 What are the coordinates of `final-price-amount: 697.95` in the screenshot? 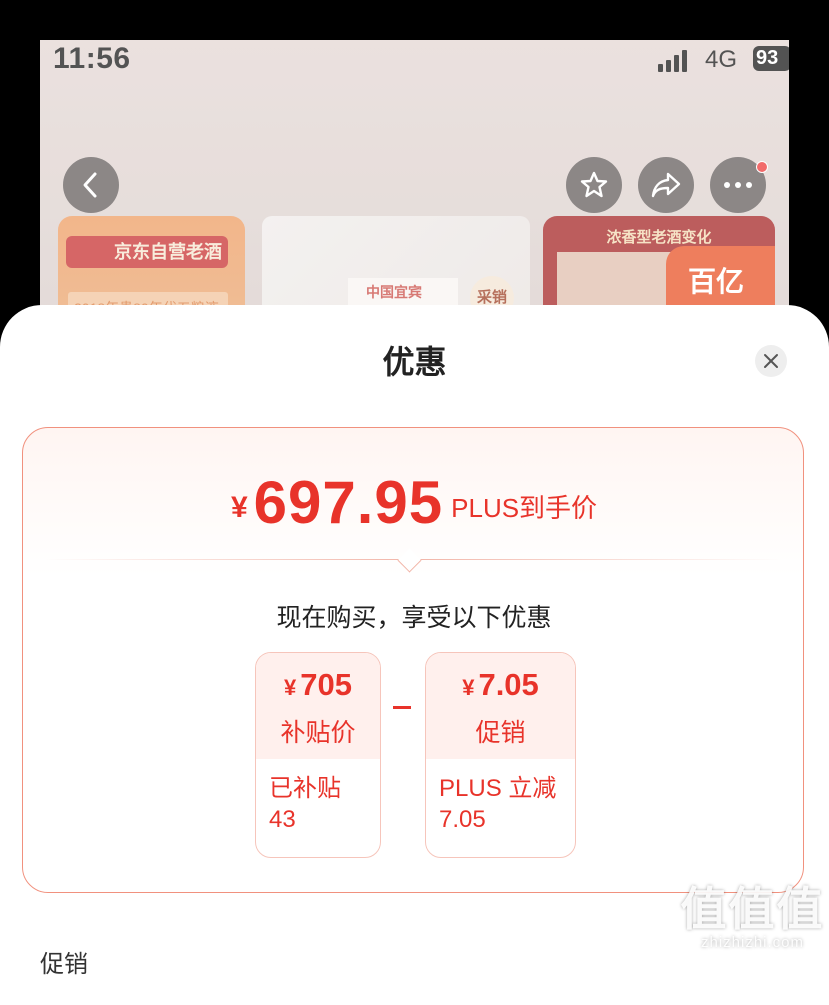 It's located at (348, 502).